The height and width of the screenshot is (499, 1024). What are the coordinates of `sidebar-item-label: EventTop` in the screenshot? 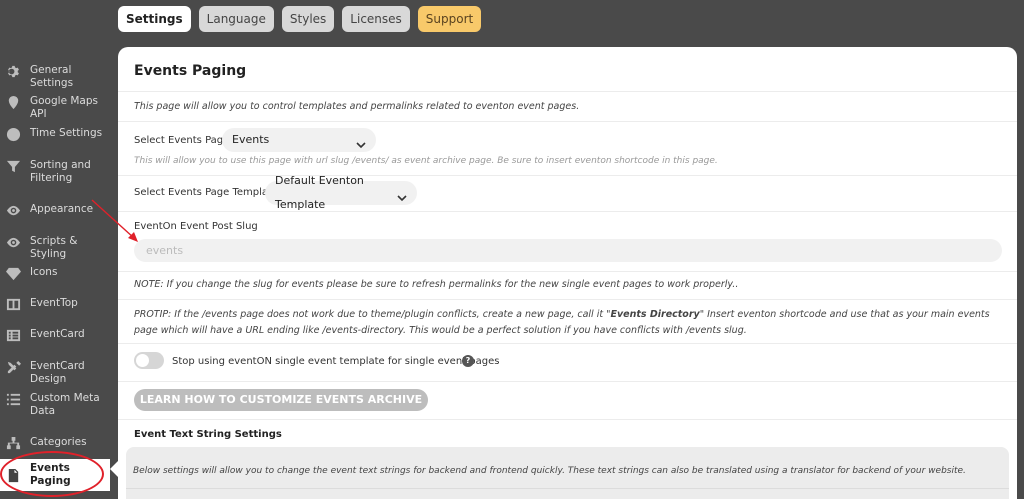 It's located at (54, 303).